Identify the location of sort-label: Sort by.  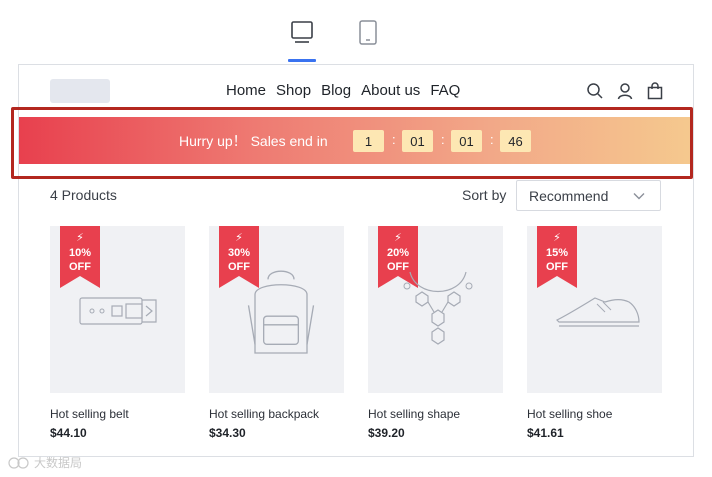
(484, 195).